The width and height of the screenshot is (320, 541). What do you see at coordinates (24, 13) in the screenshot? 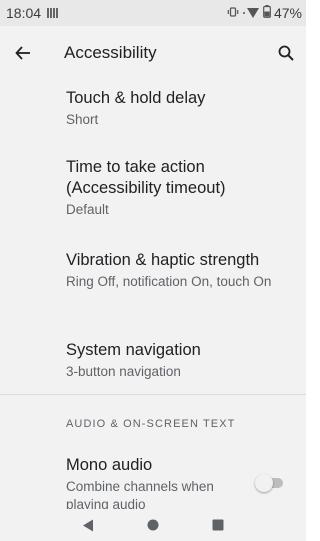
I see `status-time: 18:04` at bounding box center [24, 13].